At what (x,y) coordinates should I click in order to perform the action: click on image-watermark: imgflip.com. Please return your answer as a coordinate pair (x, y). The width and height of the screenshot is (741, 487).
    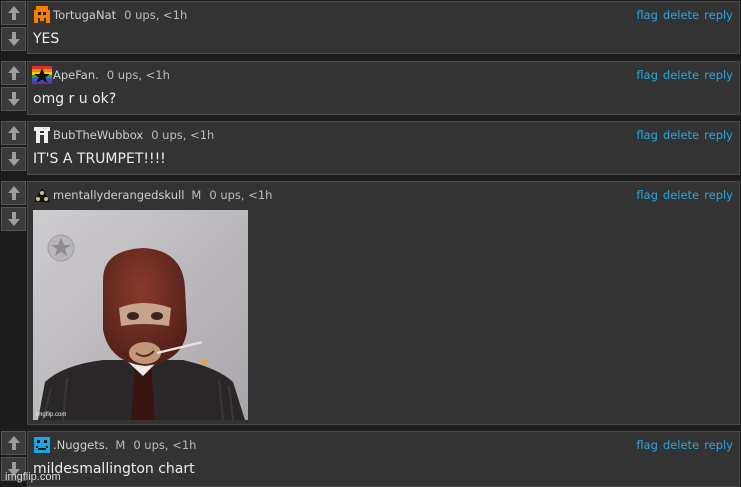
    Looking at the image, I should click on (51, 415).